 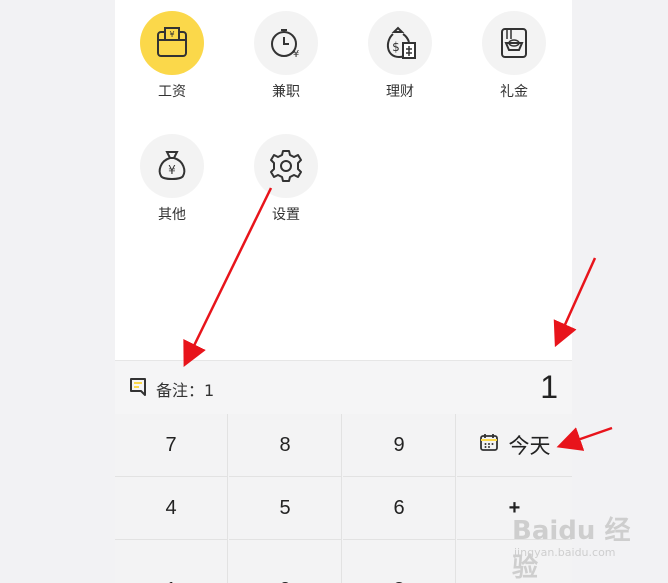 What do you see at coordinates (228, 277) in the screenshot?
I see `arrow-to-note` at bounding box center [228, 277].